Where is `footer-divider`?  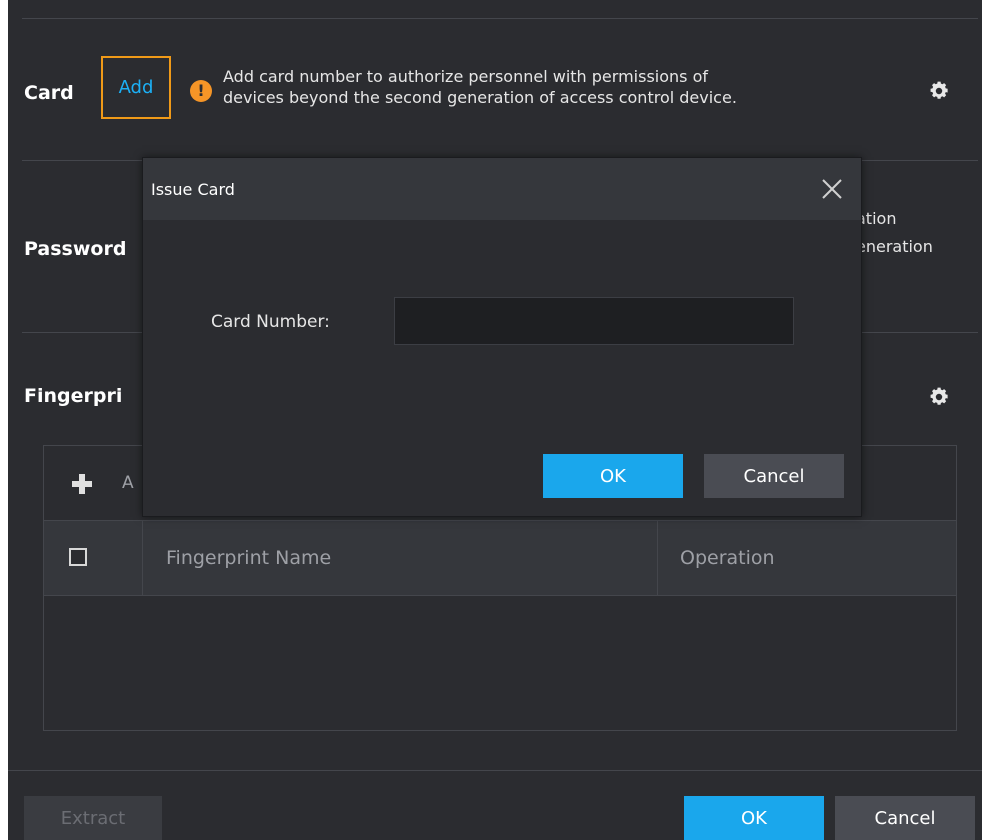
footer-divider is located at coordinates (495, 770).